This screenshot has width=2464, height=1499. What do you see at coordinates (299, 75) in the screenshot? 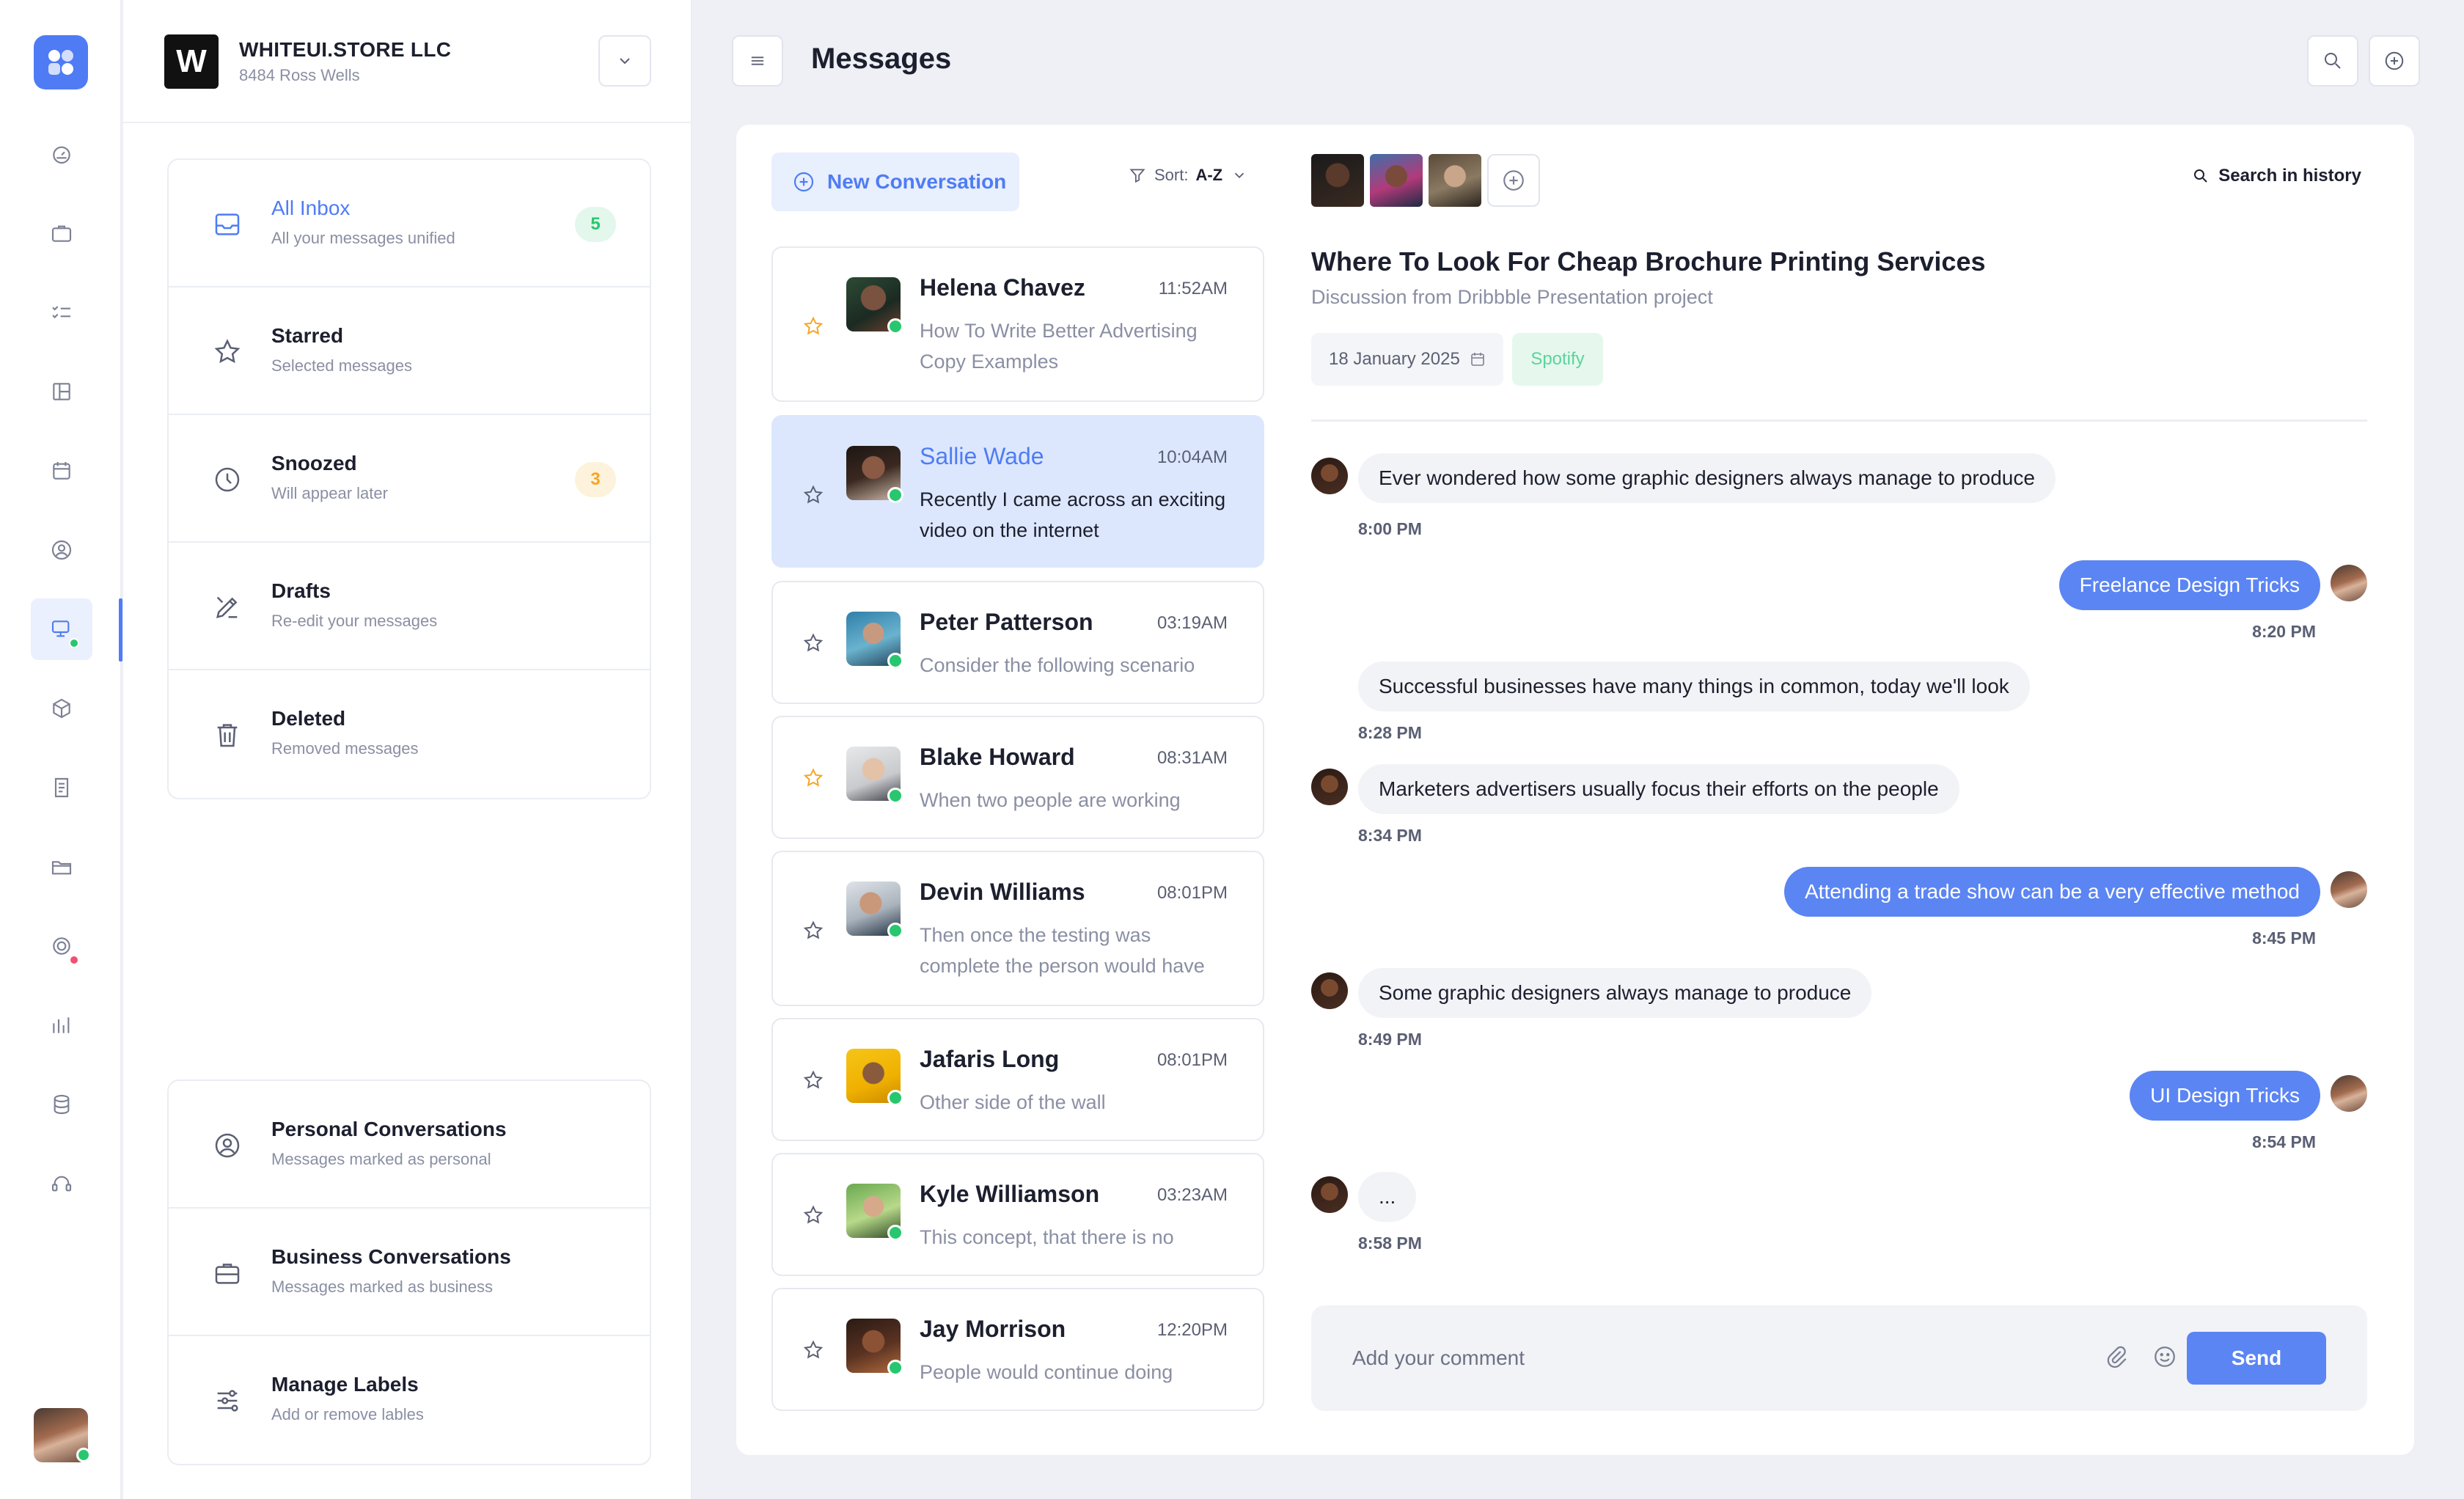
I see `company-address: 8484 Ross Wells` at bounding box center [299, 75].